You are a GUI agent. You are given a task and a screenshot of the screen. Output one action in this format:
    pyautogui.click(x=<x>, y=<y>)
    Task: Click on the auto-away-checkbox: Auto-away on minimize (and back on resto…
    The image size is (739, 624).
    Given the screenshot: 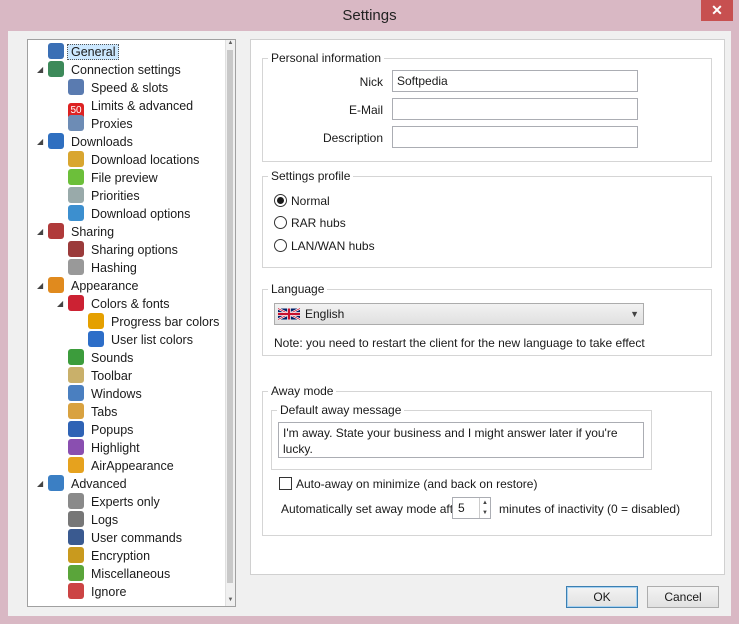 What is the action you would take?
    pyautogui.click(x=408, y=484)
    